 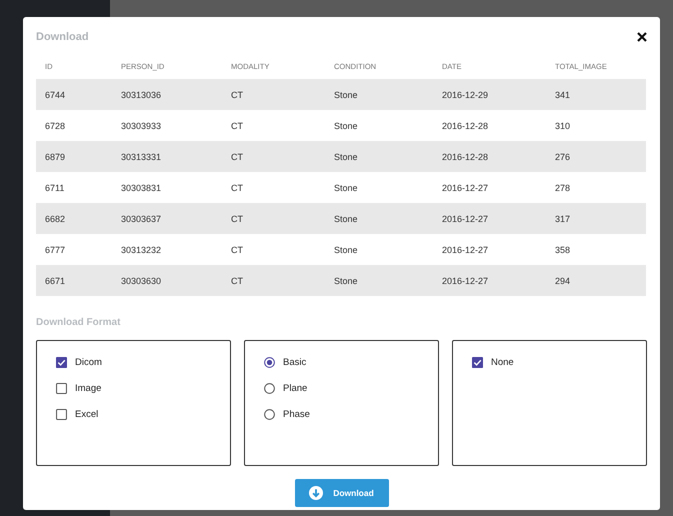 What do you see at coordinates (596, 187) in the screenshot?
I see `table-cell: 278` at bounding box center [596, 187].